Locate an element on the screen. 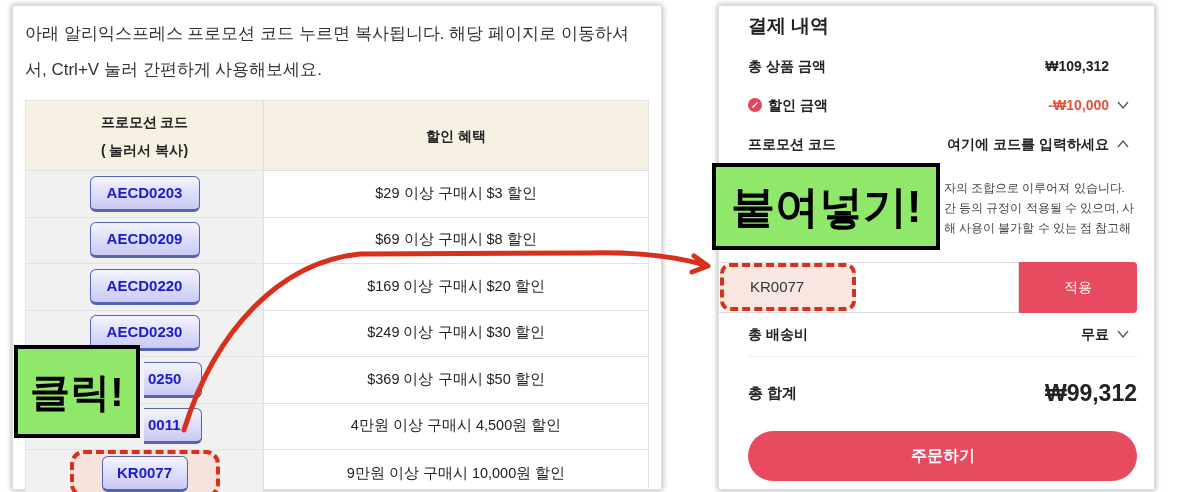  promo-code-button: AECD0220 is located at coordinates (144, 286).